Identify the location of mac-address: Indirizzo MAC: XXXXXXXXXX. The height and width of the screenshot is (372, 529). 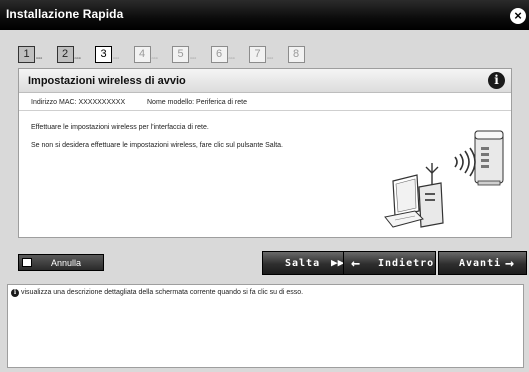
(78, 102).